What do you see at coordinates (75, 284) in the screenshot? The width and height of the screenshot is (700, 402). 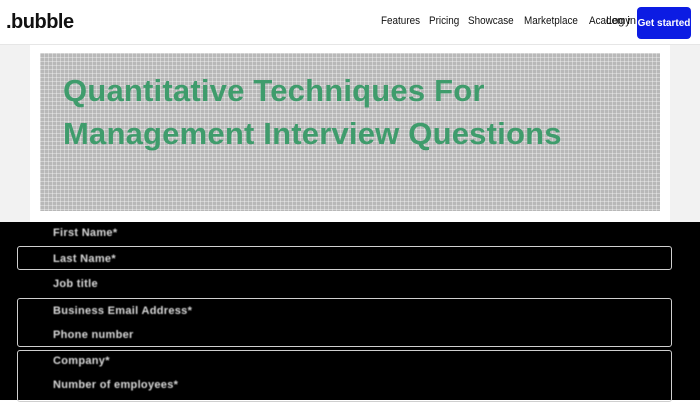 I see `field-label-job-title: Job title` at bounding box center [75, 284].